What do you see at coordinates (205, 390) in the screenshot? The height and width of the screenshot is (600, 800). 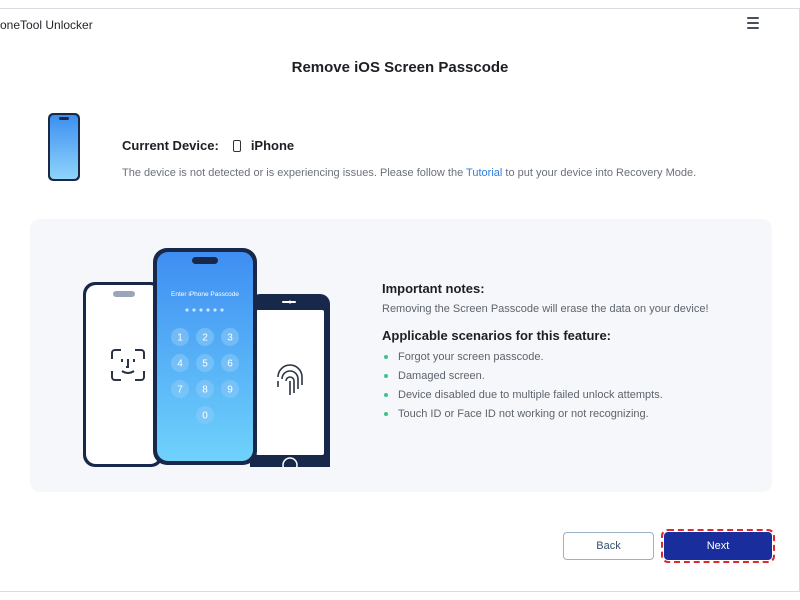 I see `keypad-key-label: 8` at bounding box center [205, 390].